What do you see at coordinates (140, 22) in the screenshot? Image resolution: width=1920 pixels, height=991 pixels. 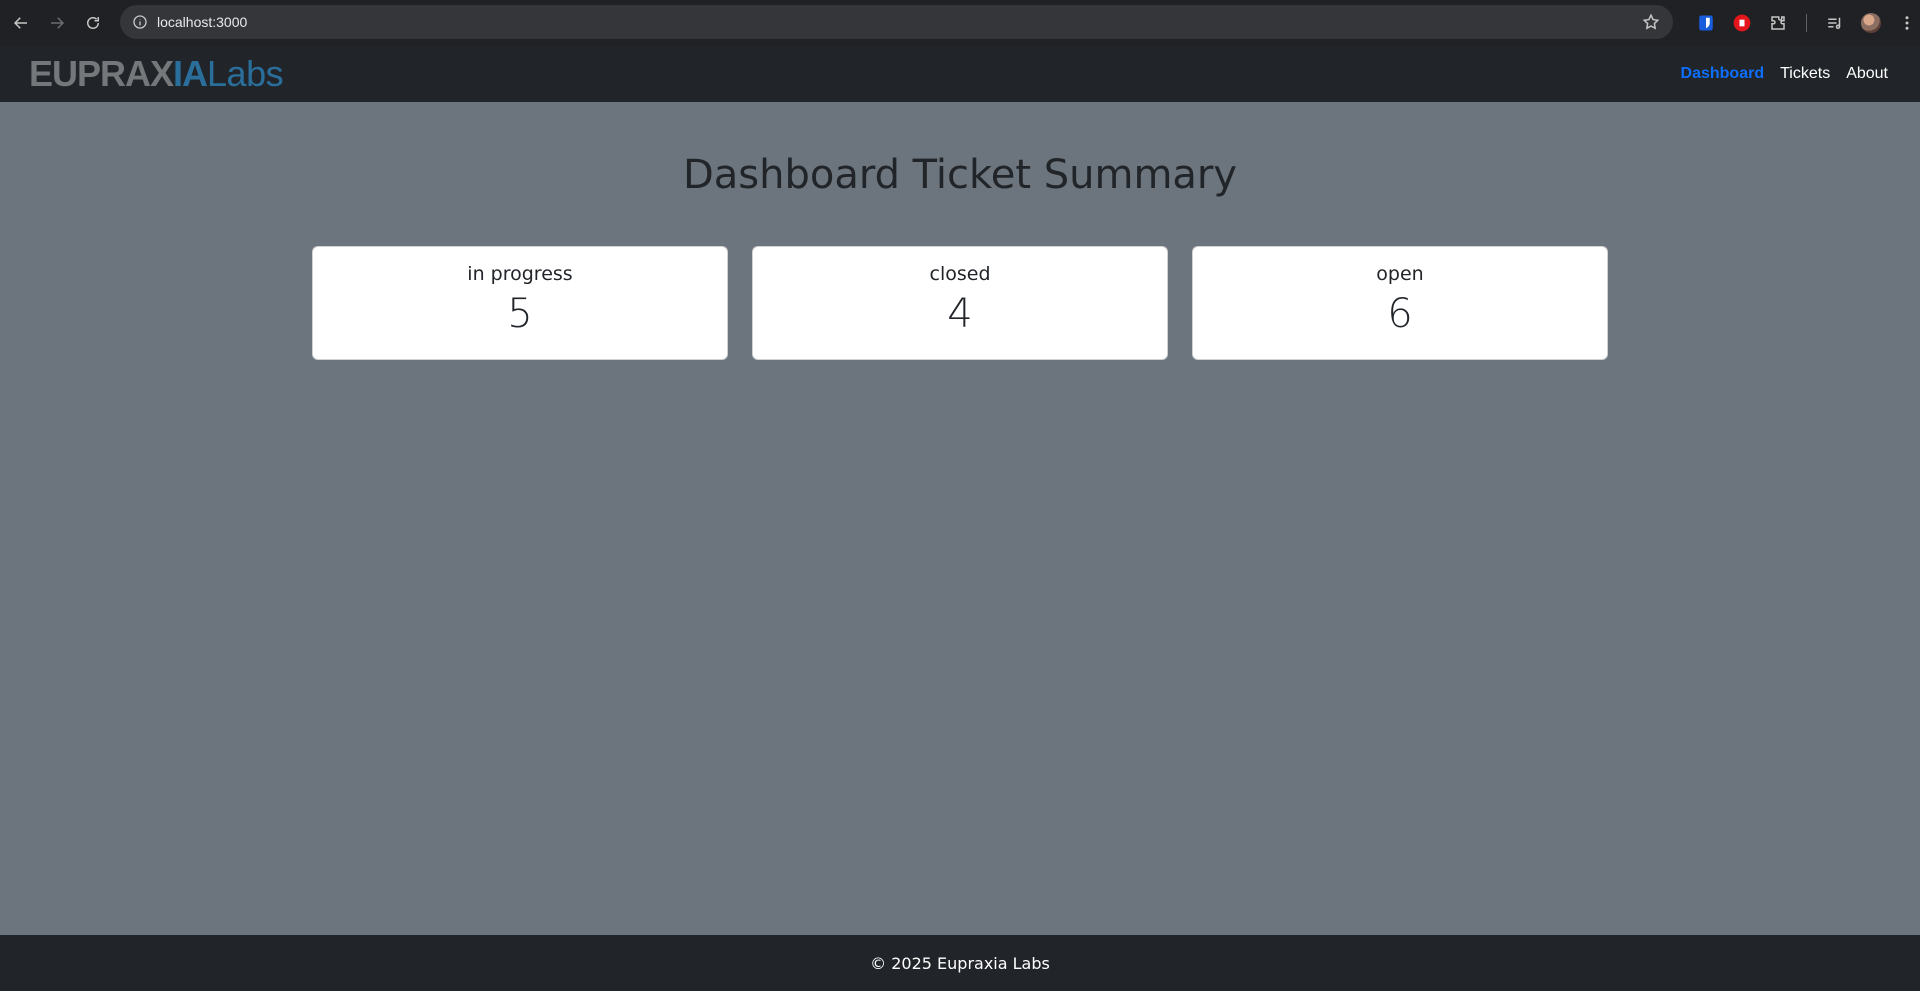 I see `site-info-icon` at bounding box center [140, 22].